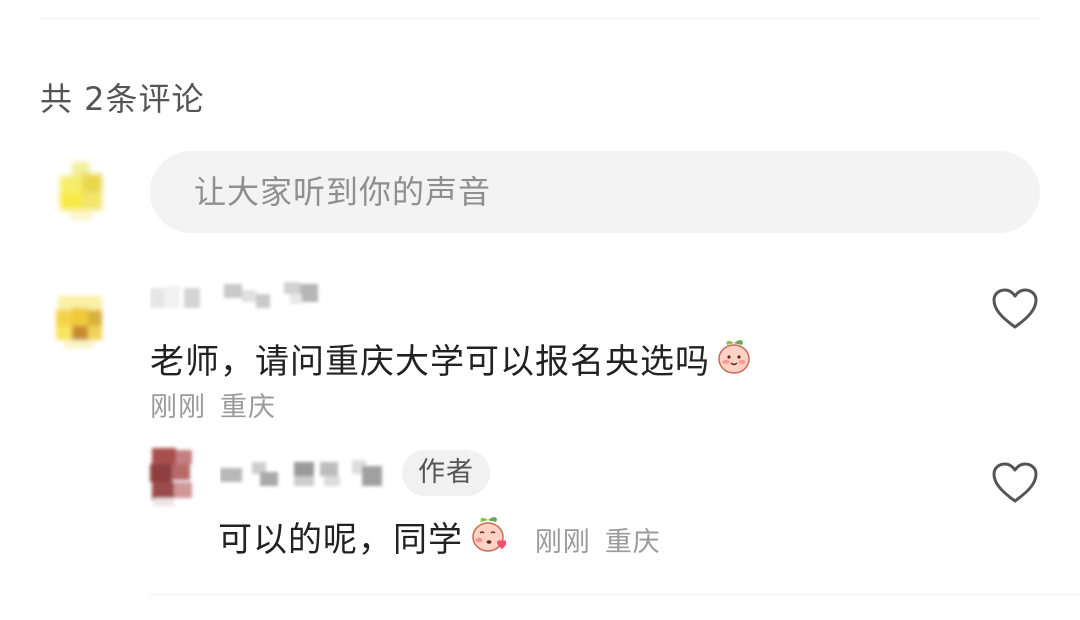  What do you see at coordinates (540, 18) in the screenshot?
I see `top-divider` at bounding box center [540, 18].